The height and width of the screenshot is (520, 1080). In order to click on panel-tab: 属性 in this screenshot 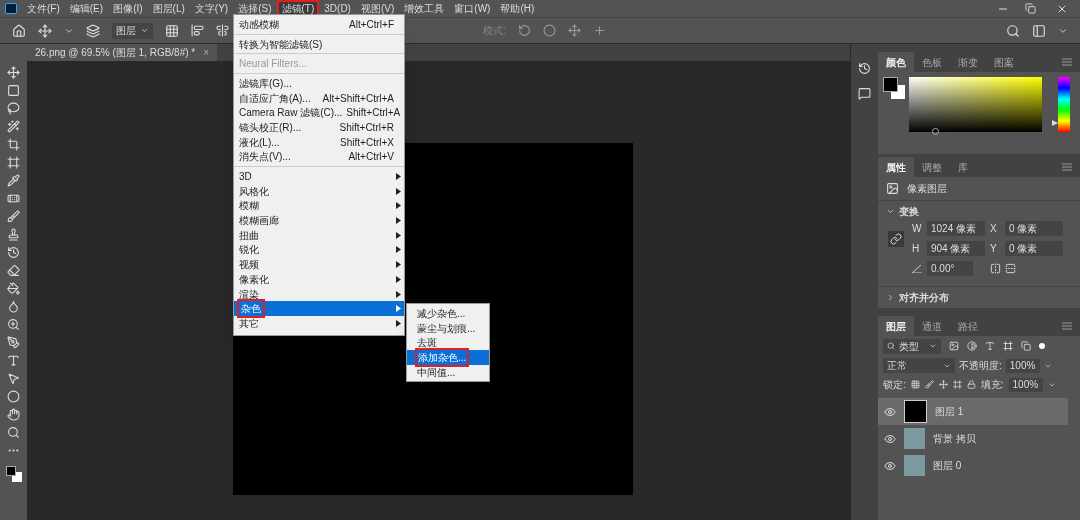, I will do `click(896, 167)`.